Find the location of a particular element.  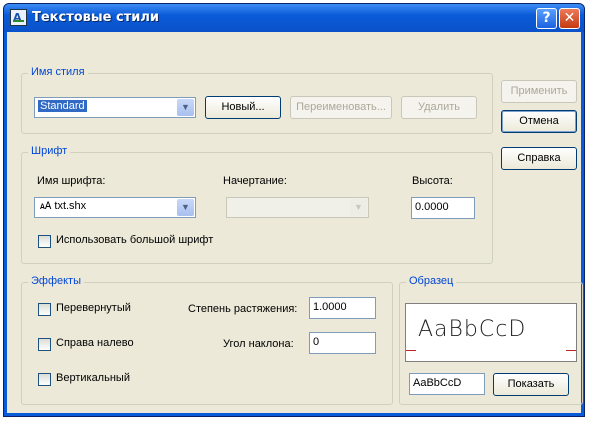

style-name-group-label: Имя стиля is located at coordinates (58, 72).